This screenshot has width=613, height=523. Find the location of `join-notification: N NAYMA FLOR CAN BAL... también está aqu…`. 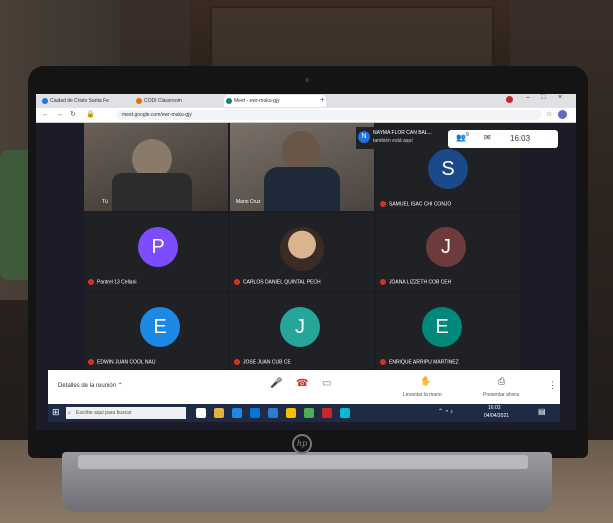

join-notification: N NAYMA FLOR CAN BAL... también está aqu… is located at coordinates (398, 138).